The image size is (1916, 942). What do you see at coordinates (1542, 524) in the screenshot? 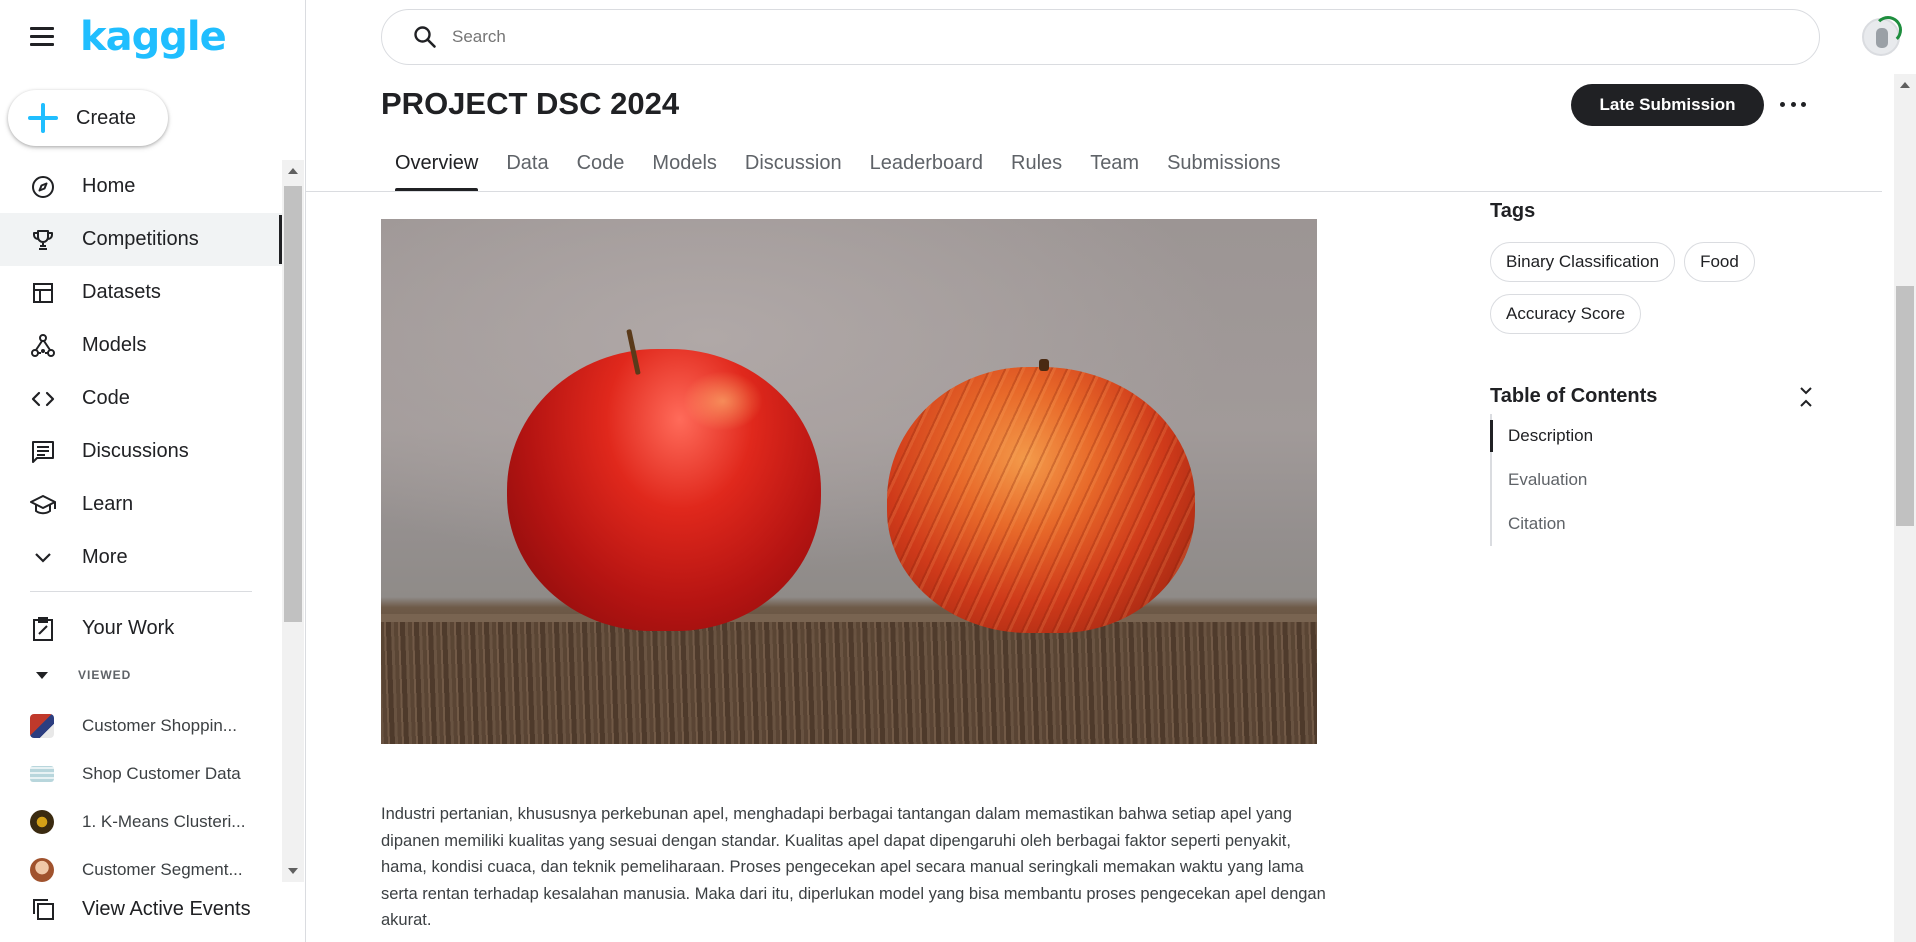
I see `toc-item-citation: Citation` at bounding box center [1542, 524].